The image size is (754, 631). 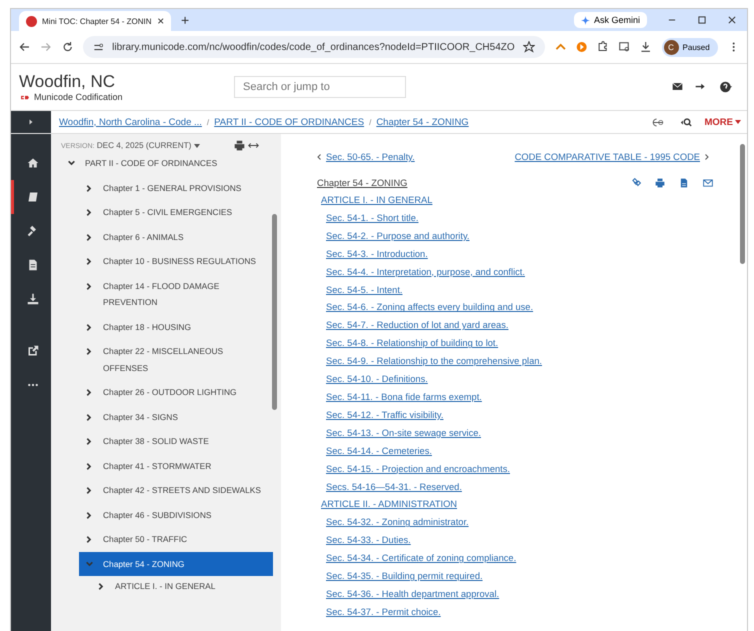 What do you see at coordinates (434, 361) in the screenshot?
I see `section-link: Sec. 54-9. - Relationship to the comprehensive plan.` at bounding box center [434, 361].